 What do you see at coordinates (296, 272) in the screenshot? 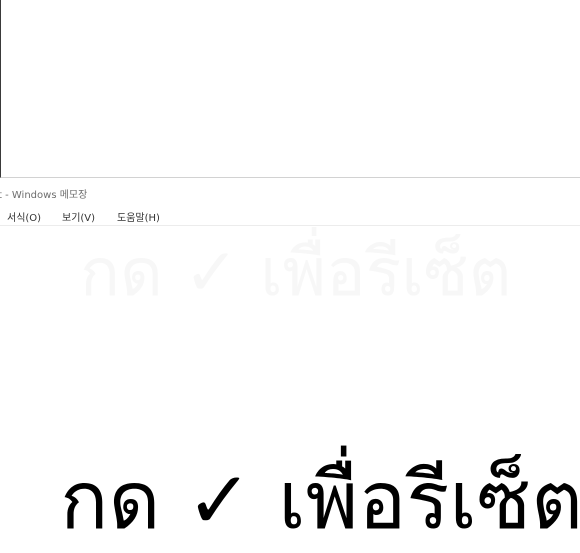
I see `ghost-overlay-text: กด ✓ เพื่อรีเซ็ต` at bounding box center [296, 272].